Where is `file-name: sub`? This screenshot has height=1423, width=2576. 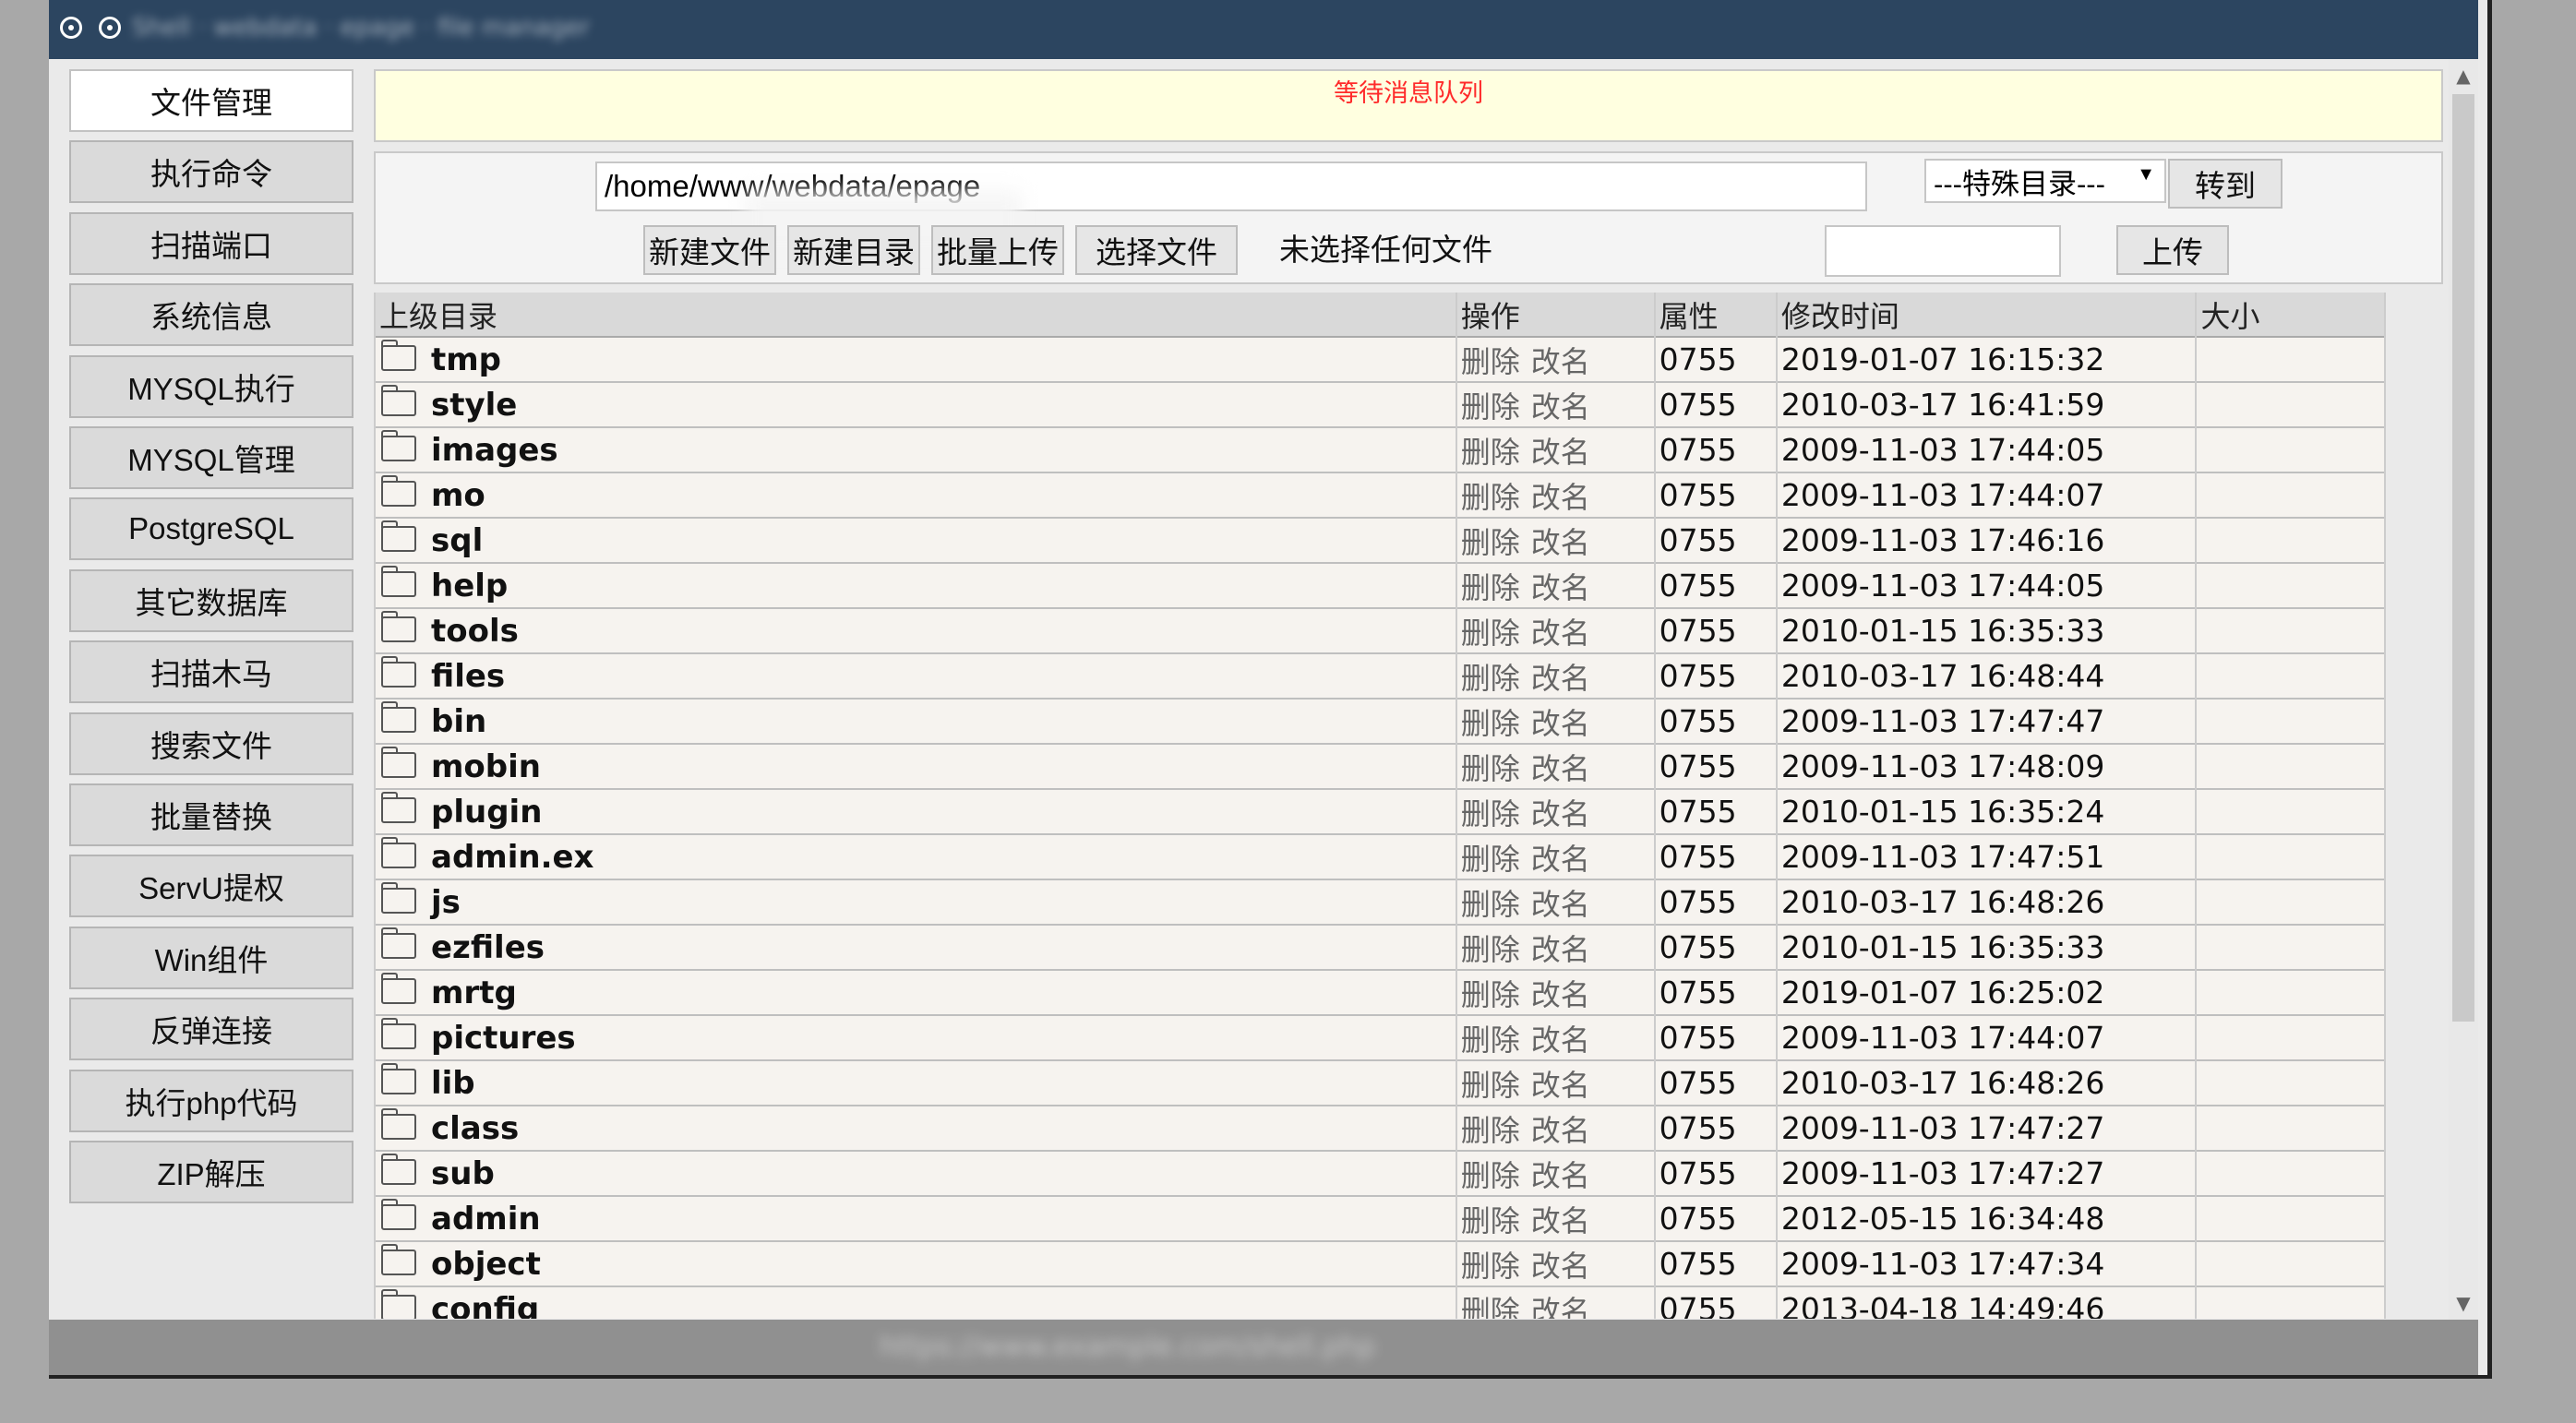 file-name: sub is located at coordinates (463, 1173).